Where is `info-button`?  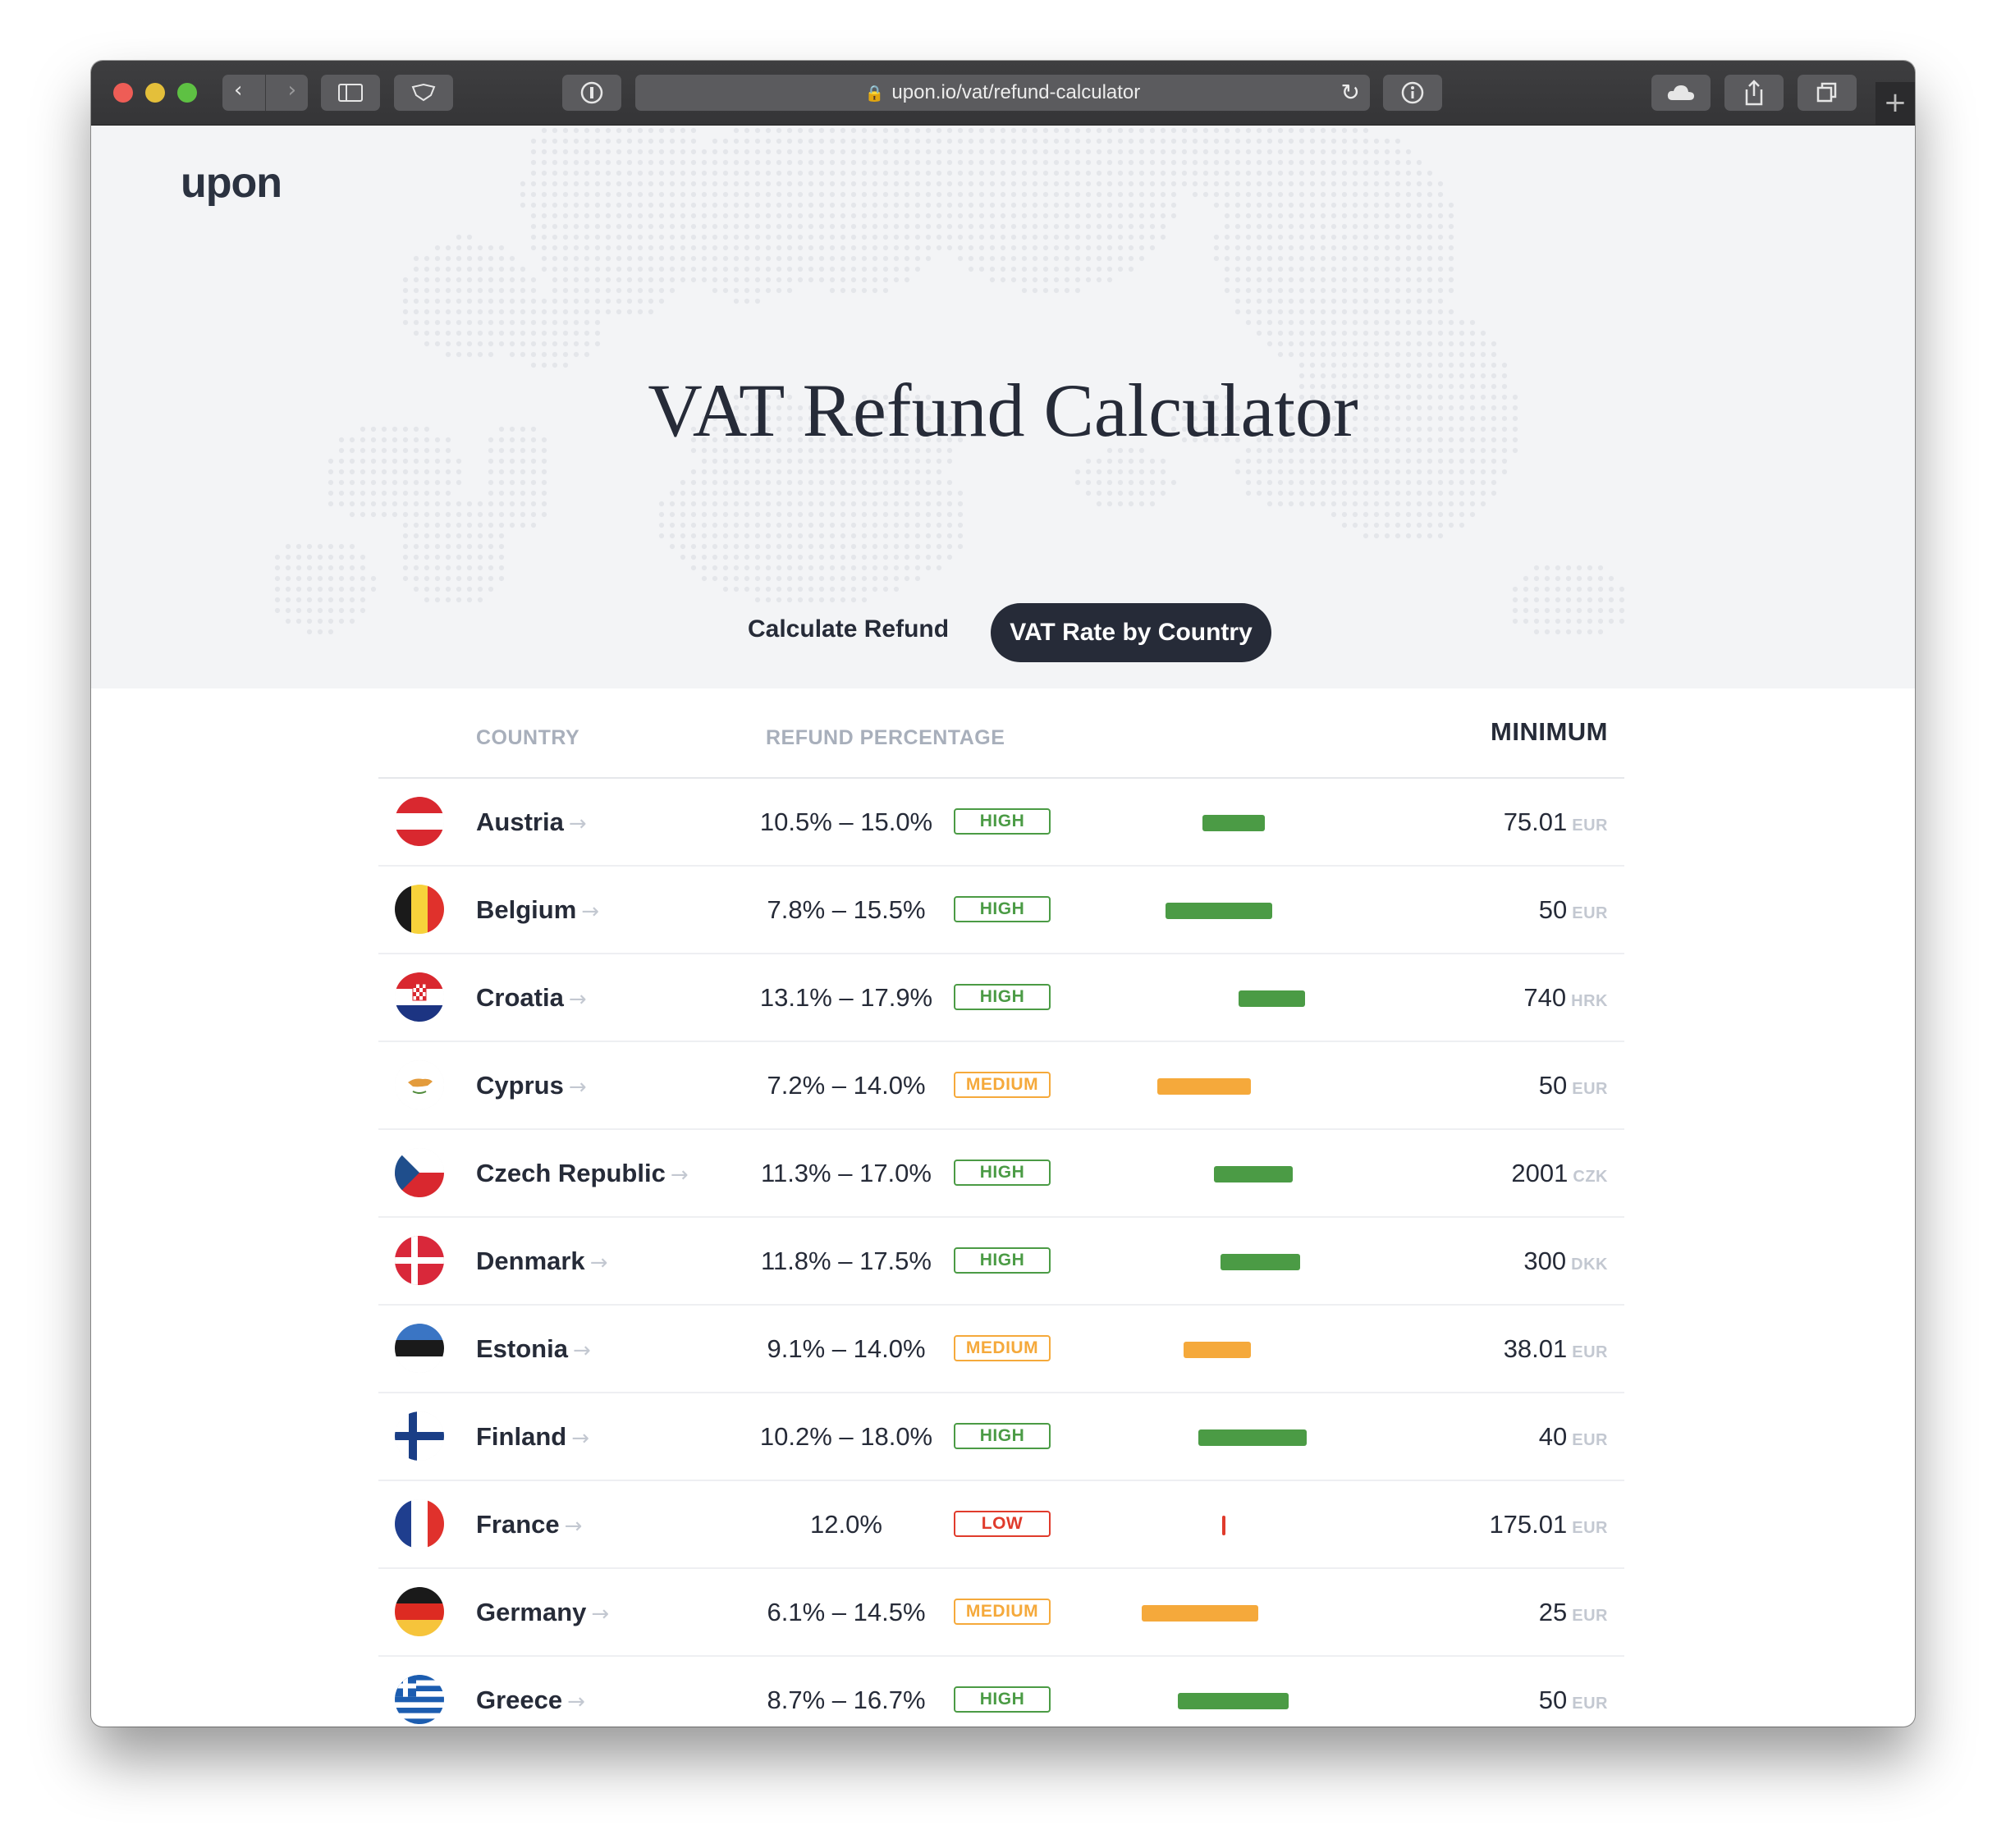 info-button is located at coordinates (1412, 93).